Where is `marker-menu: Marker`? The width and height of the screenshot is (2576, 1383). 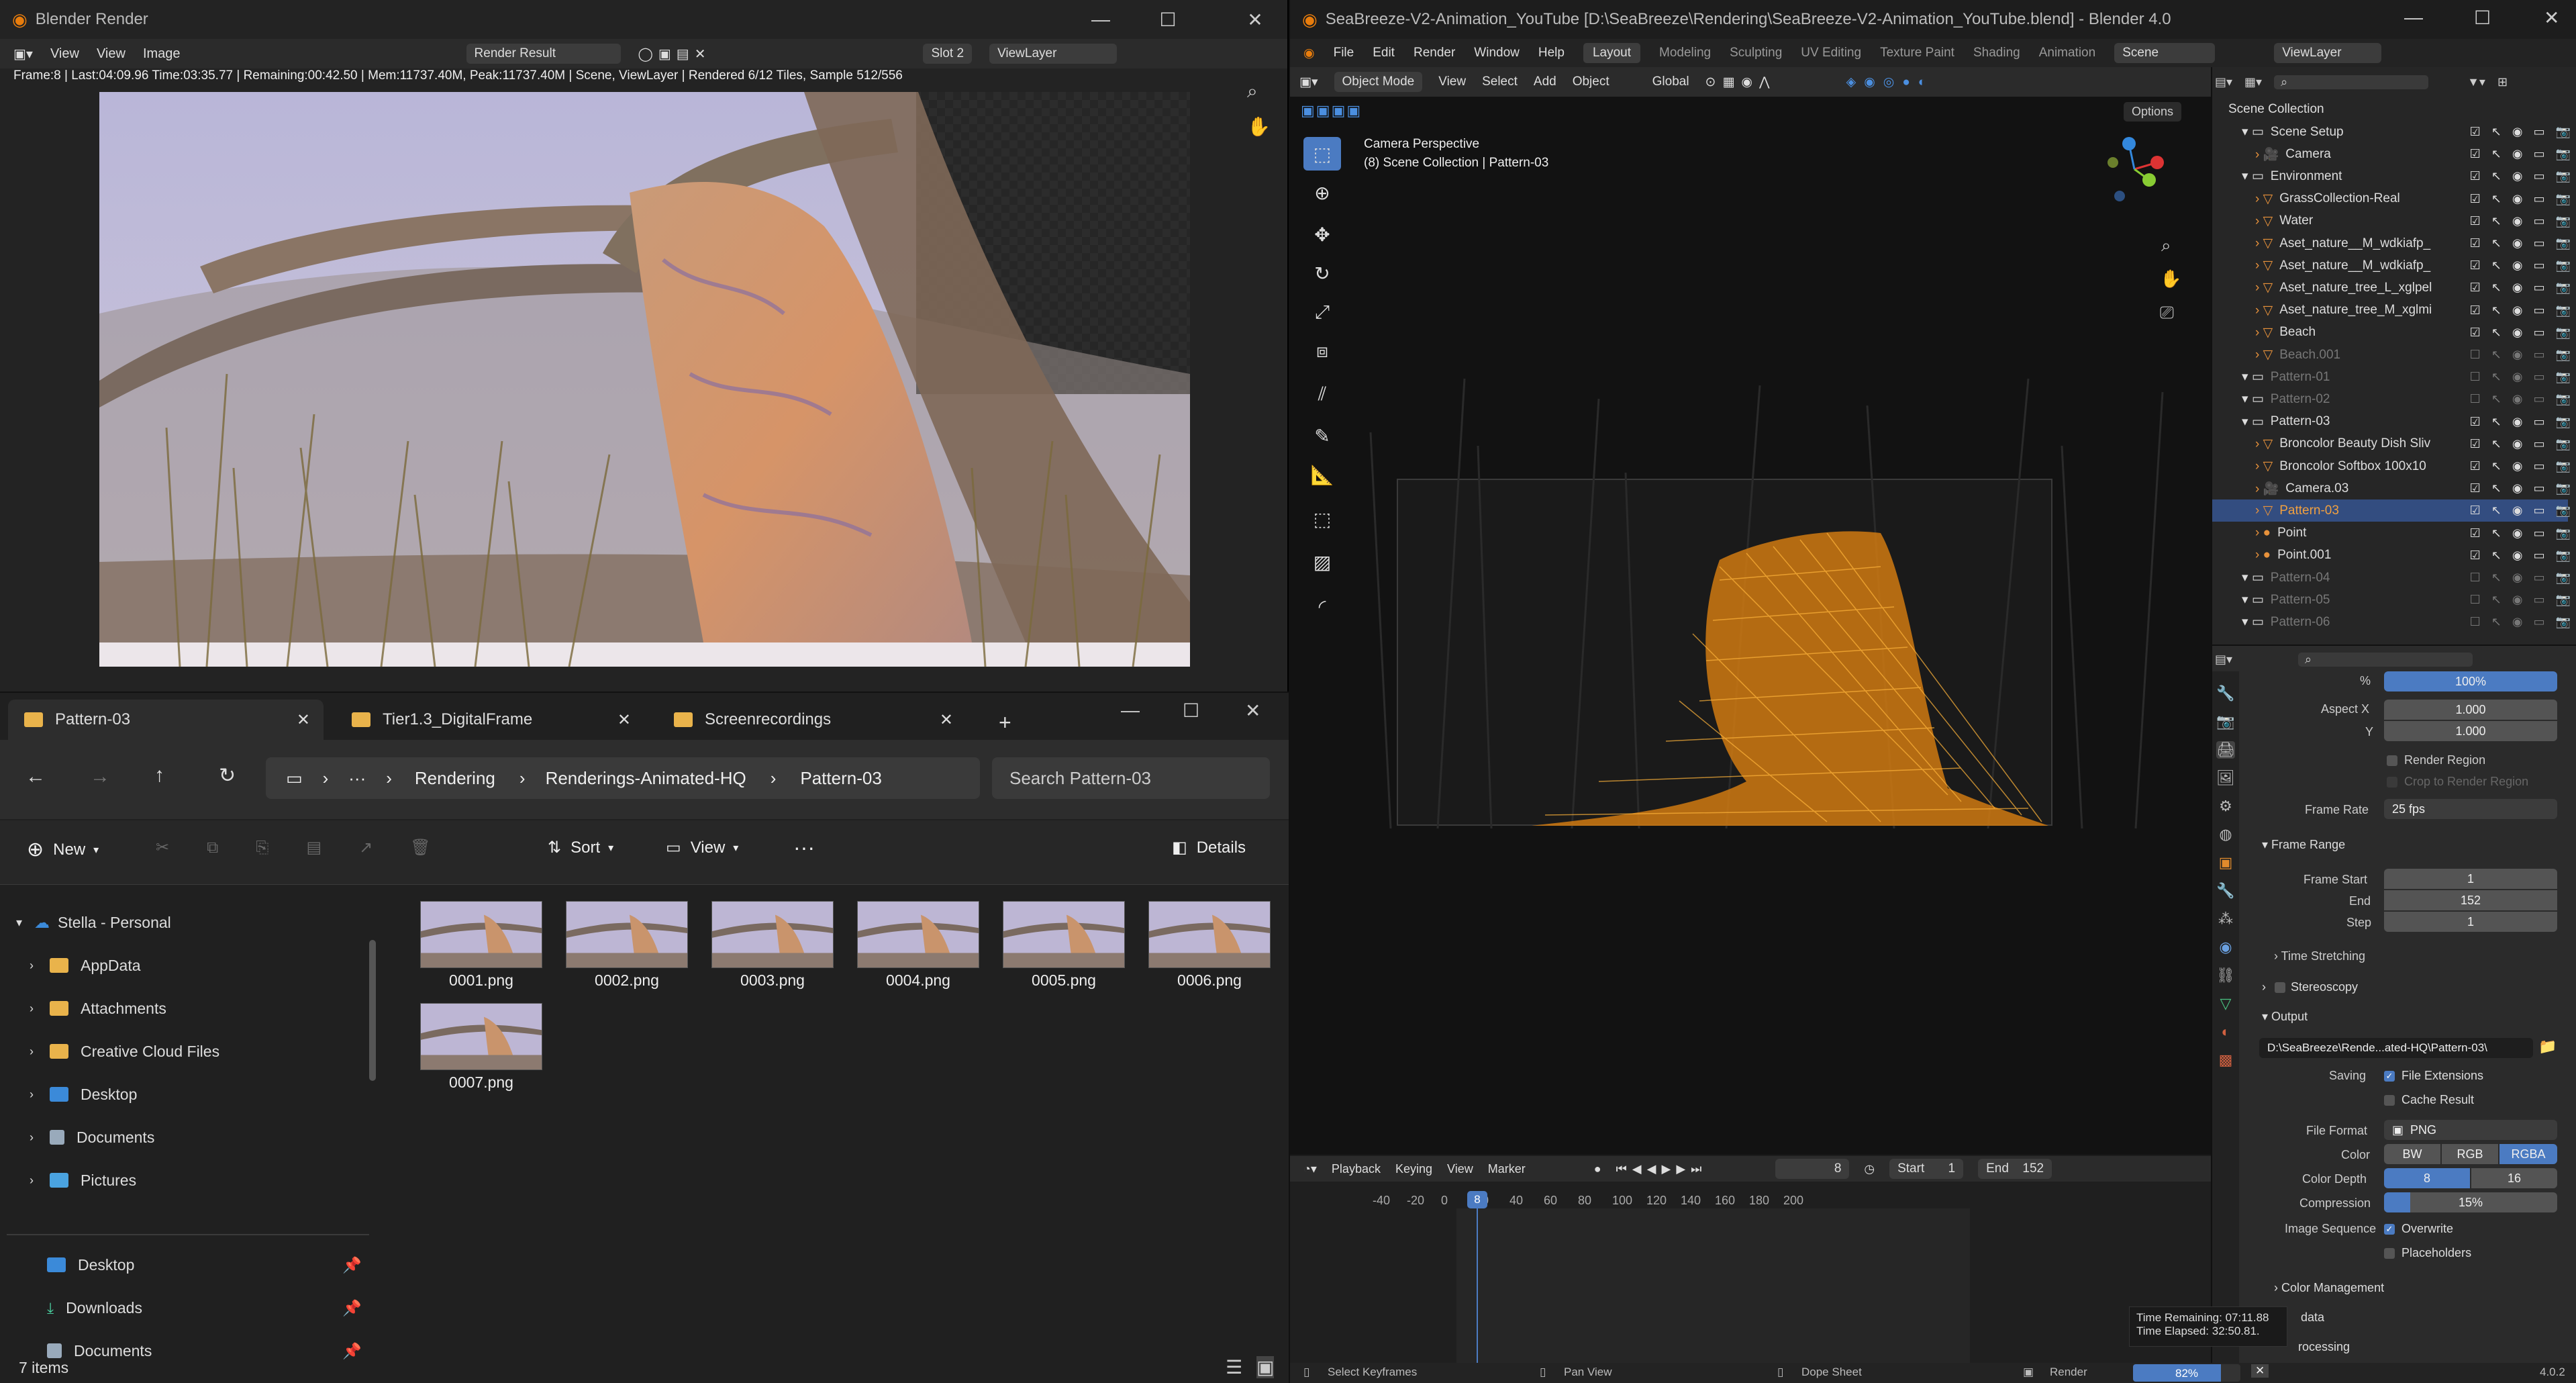
marker-menu: Marker is located at coordinates (1507, 1169).